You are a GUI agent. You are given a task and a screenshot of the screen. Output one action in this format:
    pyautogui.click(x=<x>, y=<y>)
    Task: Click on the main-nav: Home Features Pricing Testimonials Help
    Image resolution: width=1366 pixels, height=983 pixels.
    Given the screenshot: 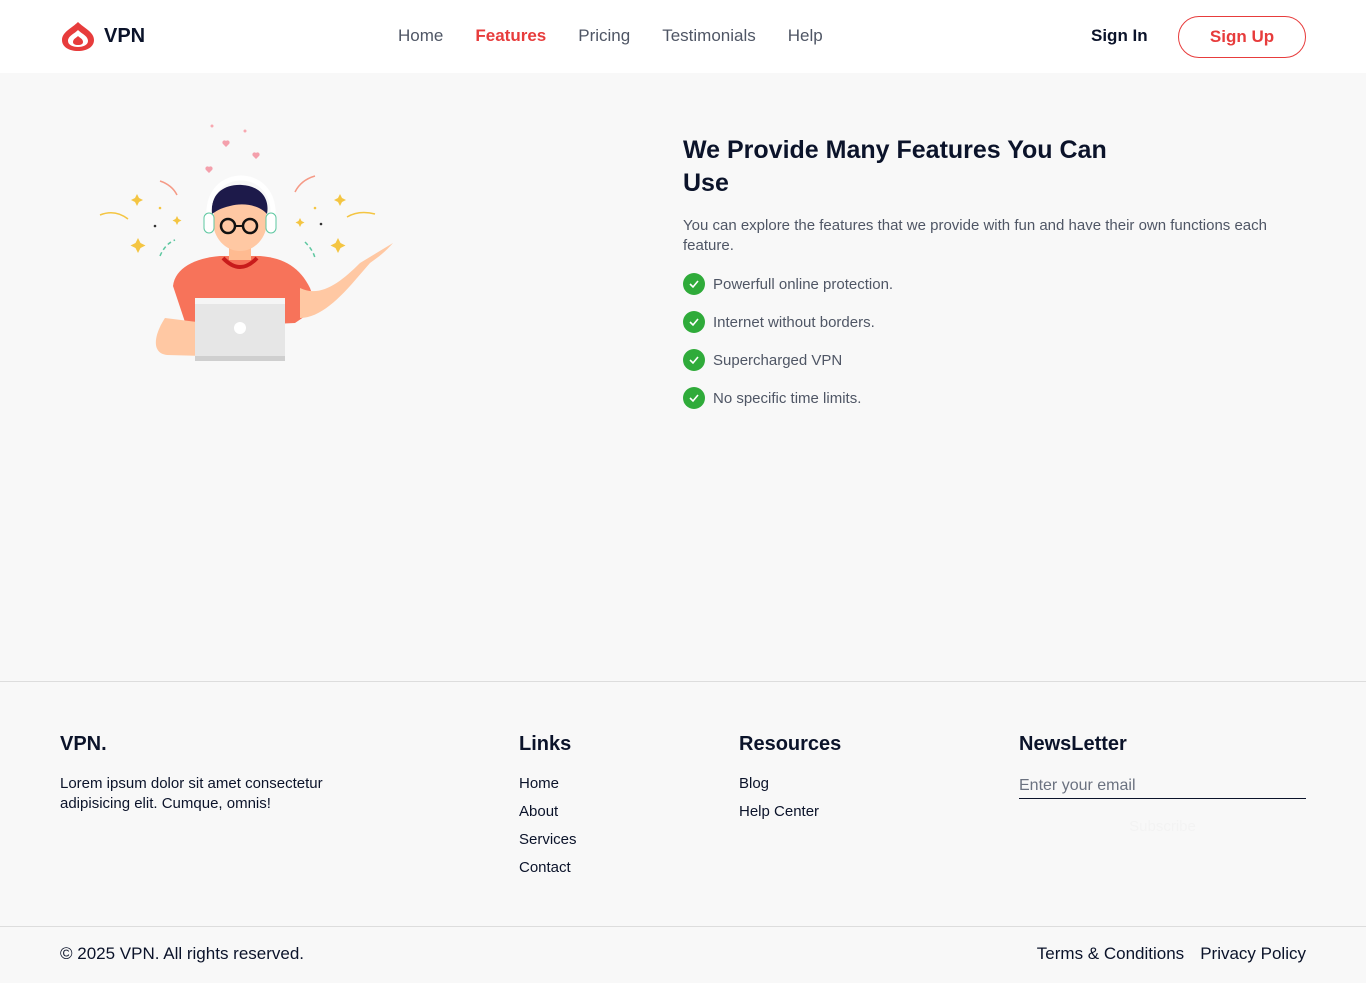 What is the action you would take?
    pyautogui.click(x=626, y=36)
    